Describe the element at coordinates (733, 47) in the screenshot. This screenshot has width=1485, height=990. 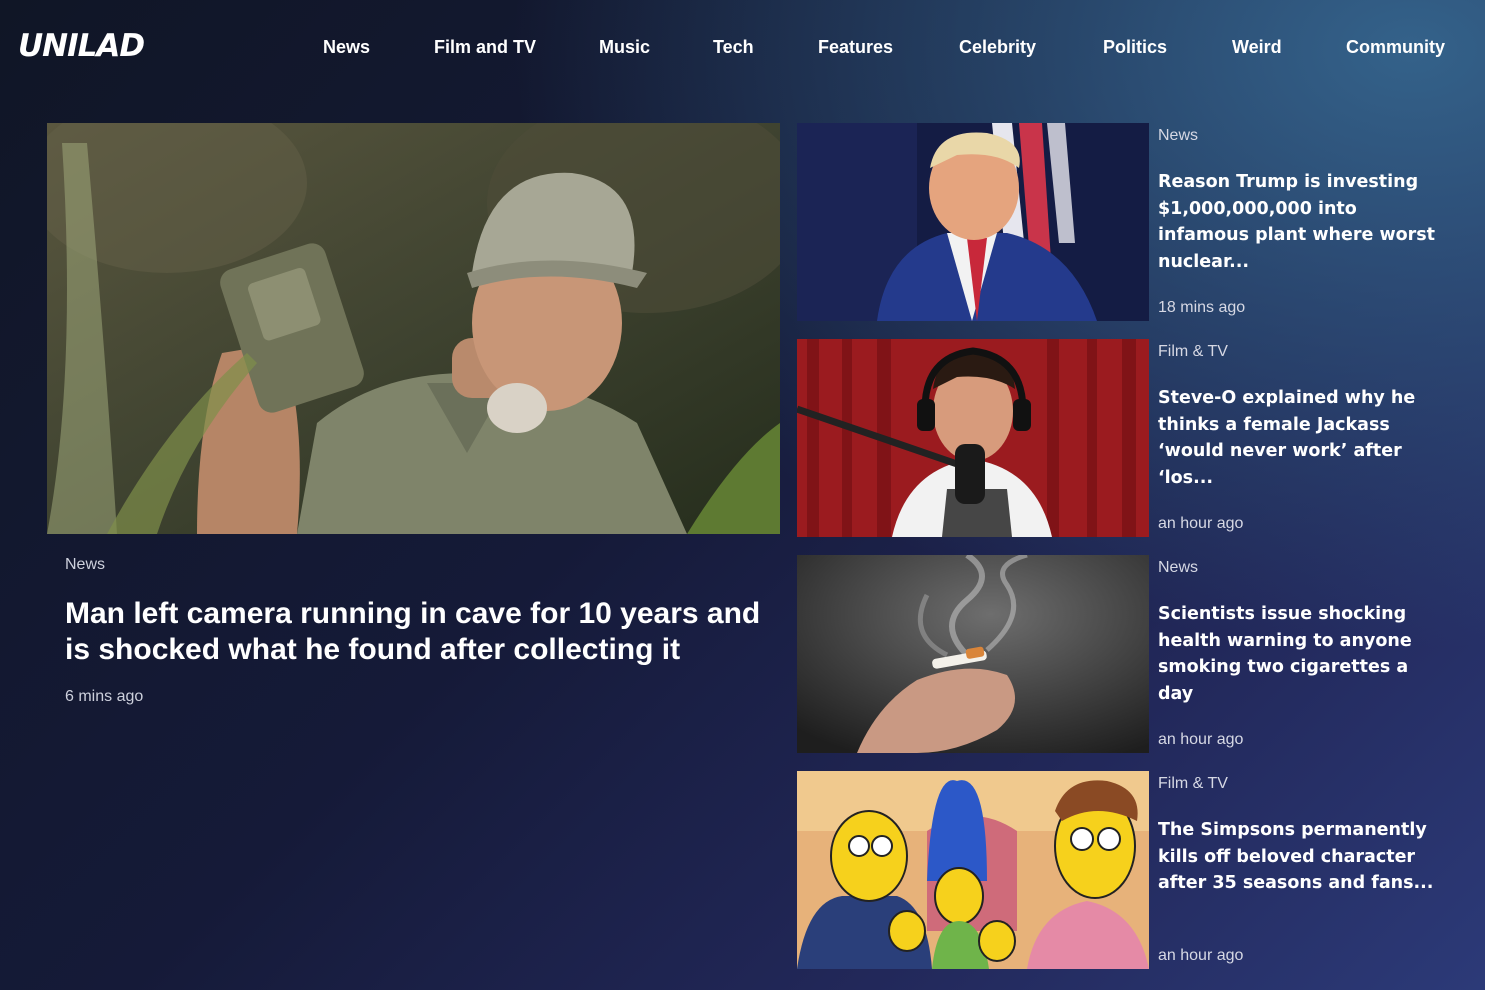
I see `nav-tech: Tech` at that location.